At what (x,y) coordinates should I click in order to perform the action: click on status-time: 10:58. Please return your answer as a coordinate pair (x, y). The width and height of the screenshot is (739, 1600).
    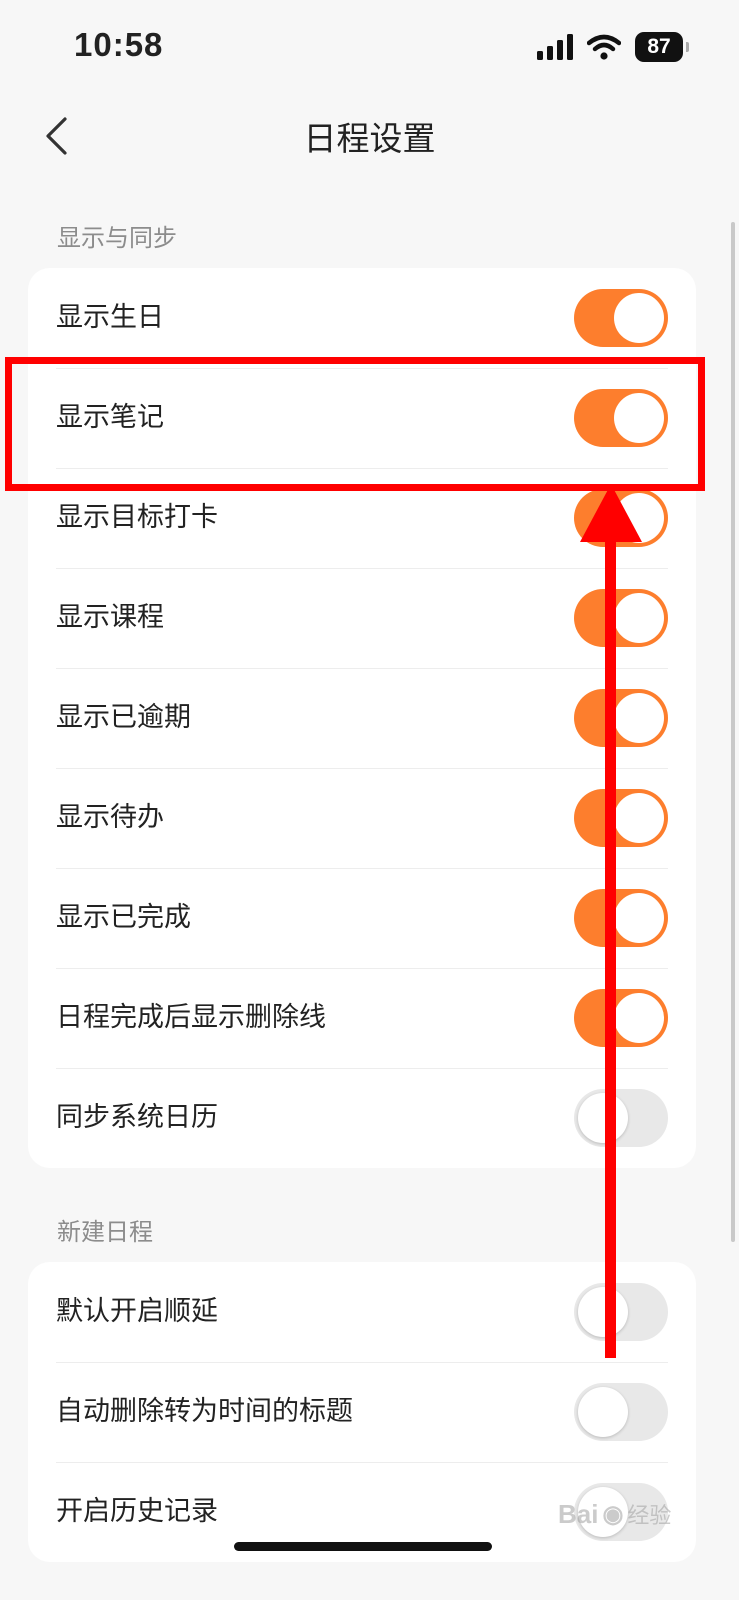
    Looking at the image, I should click on (119, 44).